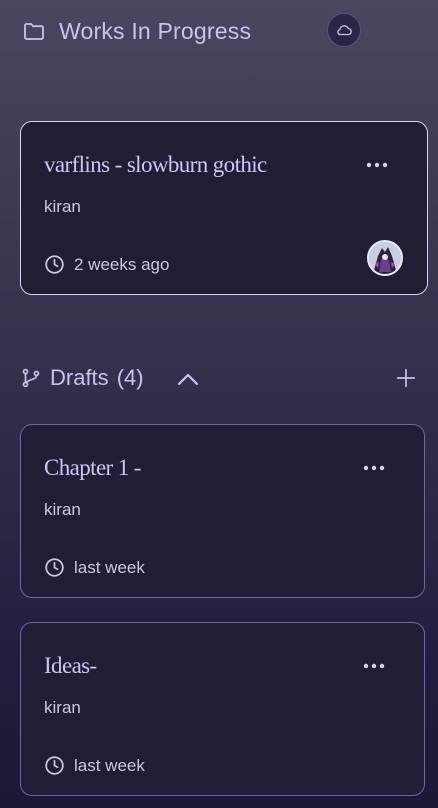  What do you see at coordinates (34, 31) in the screenshot?
I see `folder-icon` at bounding box center [34, 31].